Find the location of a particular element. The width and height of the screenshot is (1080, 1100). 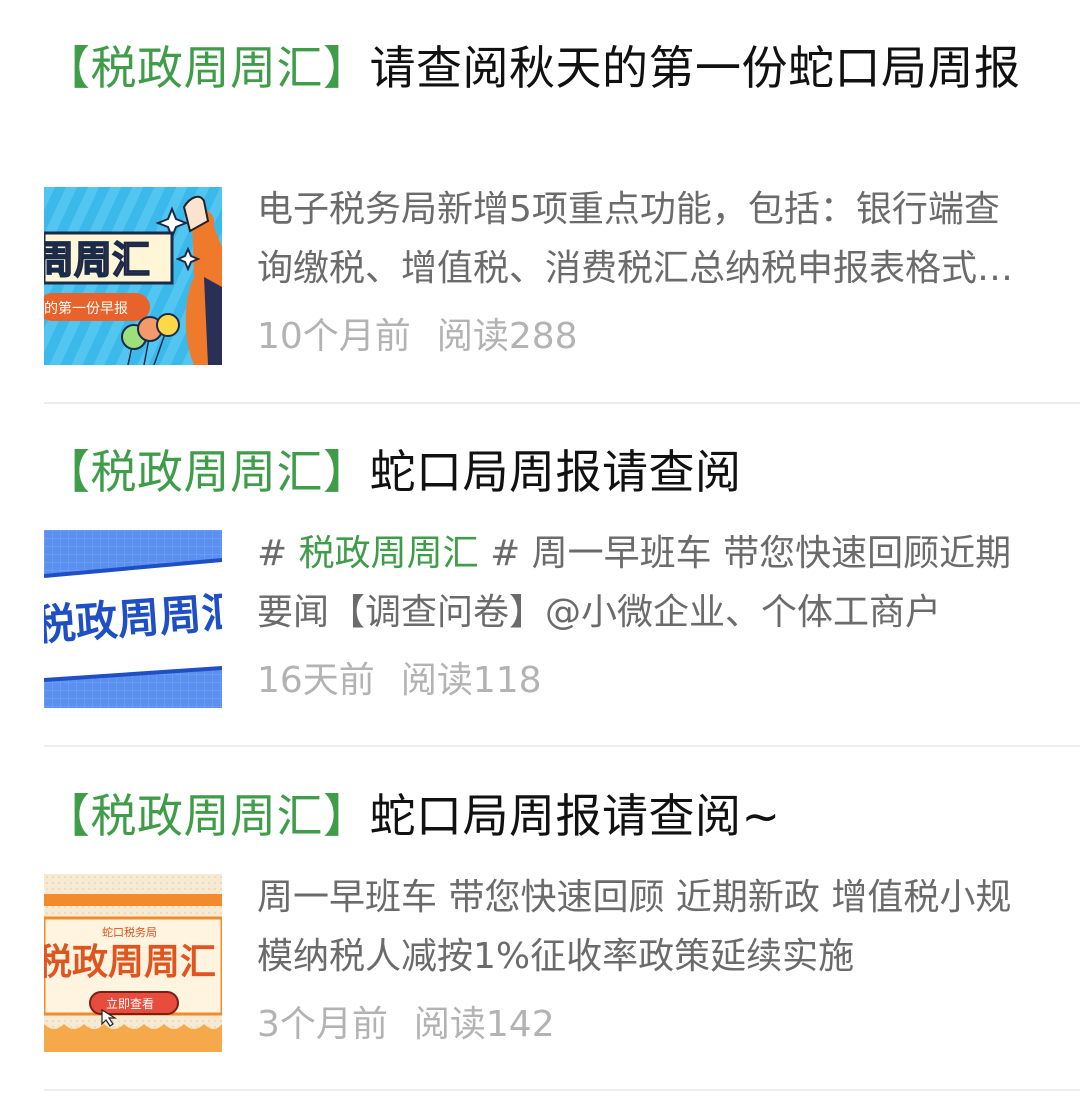

article-title: 【税政周周汇】请查阅秋天的第一份蛇口局周报 is located at coordinates (544, 68).